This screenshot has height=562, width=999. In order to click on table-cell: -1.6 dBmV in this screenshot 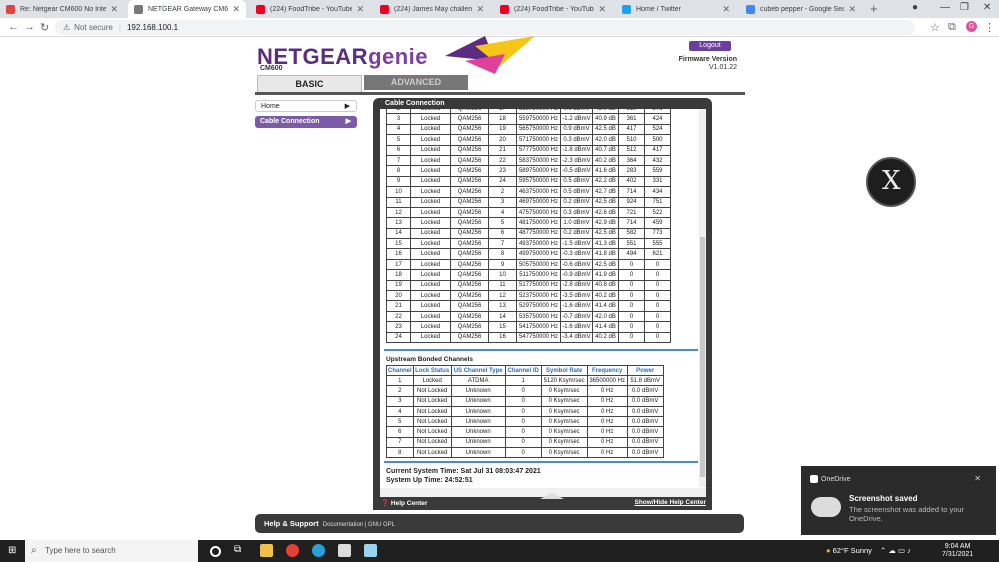, I will do `click(576, 306)`.